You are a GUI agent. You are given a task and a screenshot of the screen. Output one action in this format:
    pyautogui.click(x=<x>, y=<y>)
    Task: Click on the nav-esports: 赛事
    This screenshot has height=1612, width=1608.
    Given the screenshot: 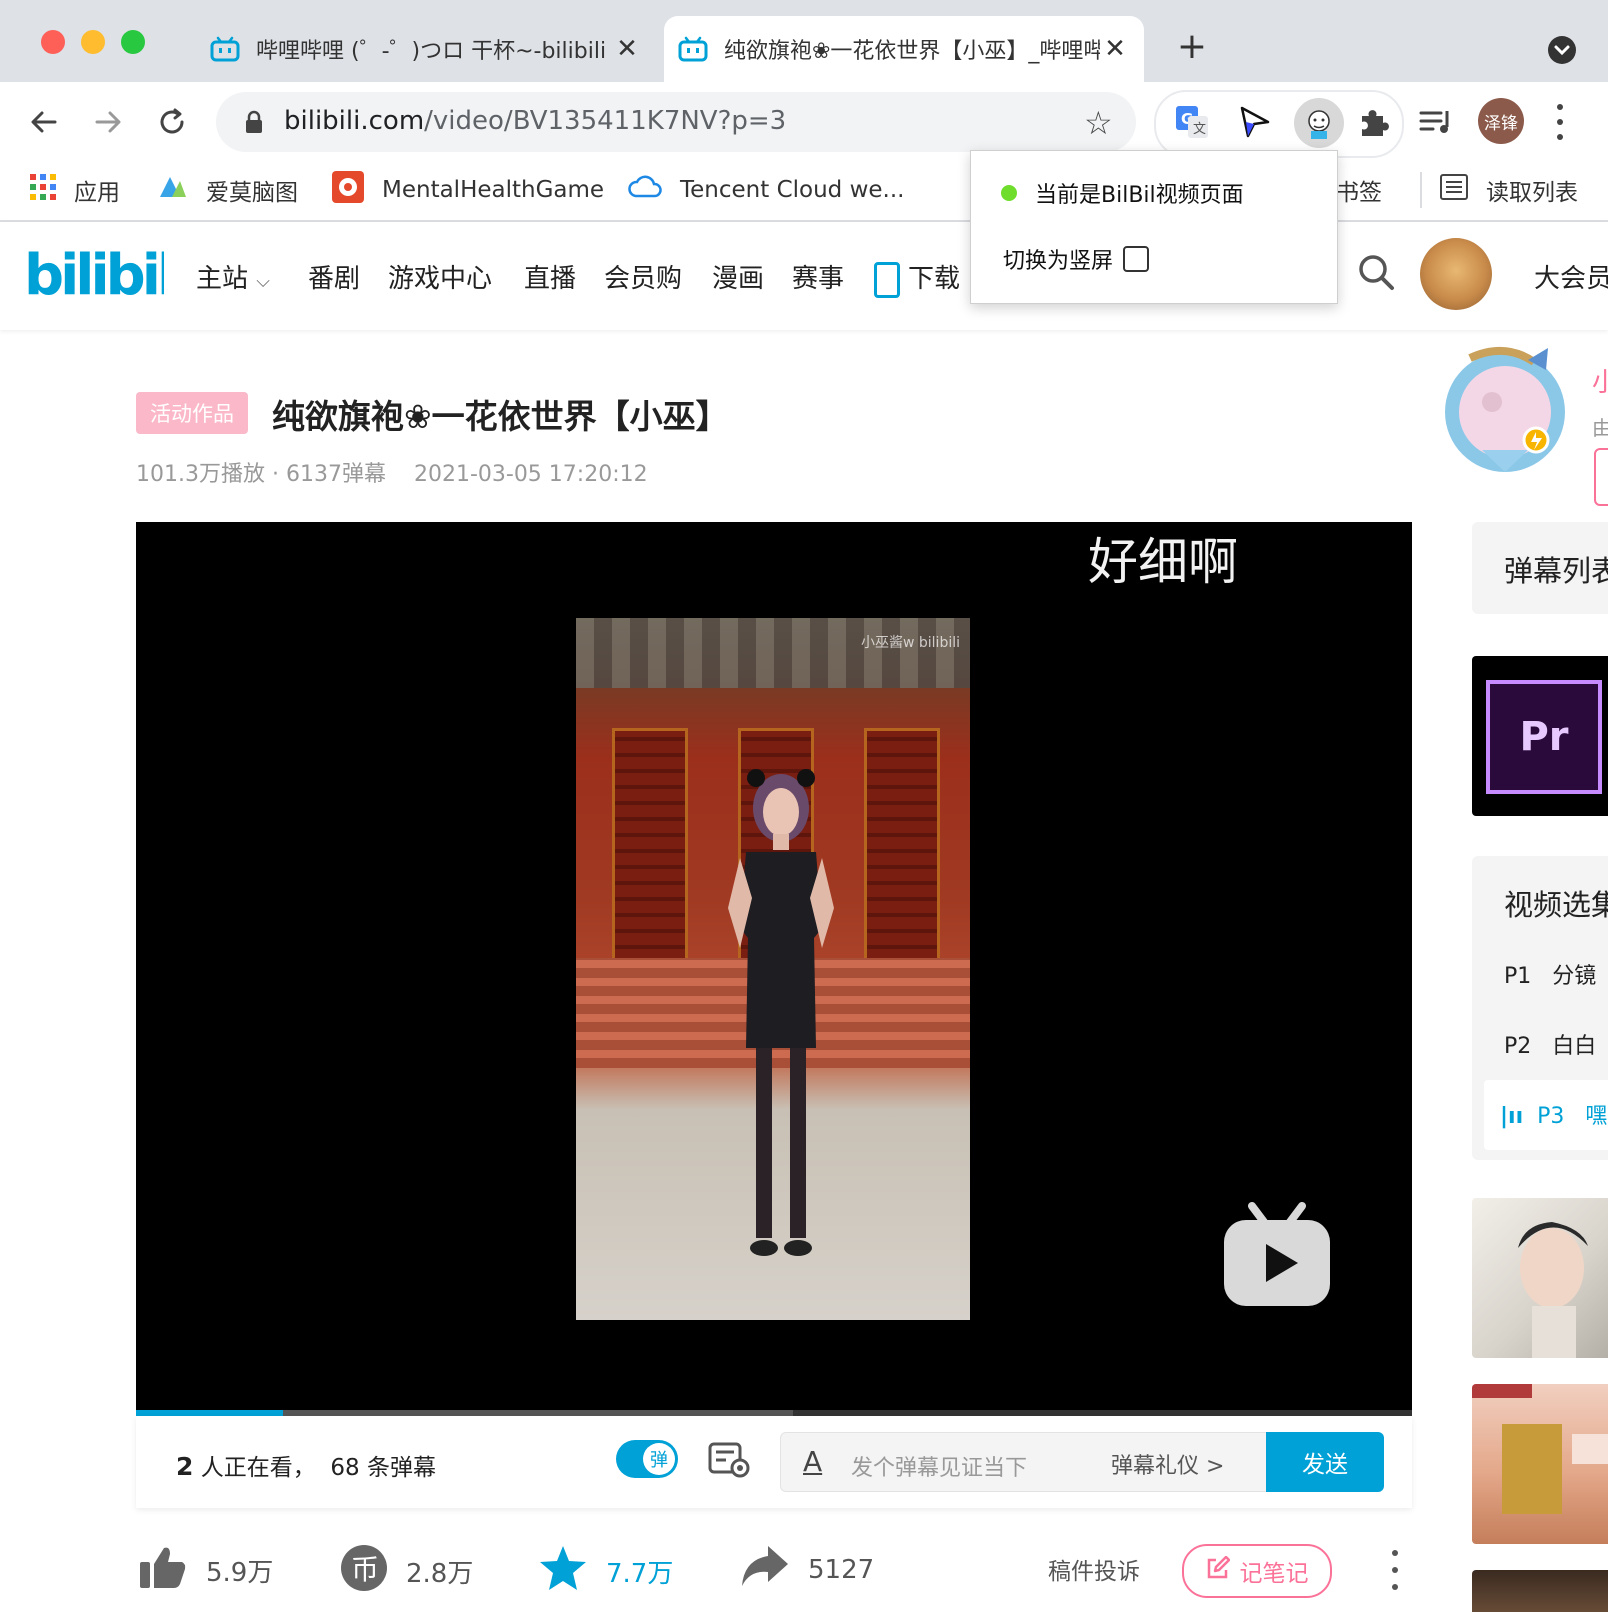 What is the action you would take?
    pyautogui.click(x=818, y=276)
    